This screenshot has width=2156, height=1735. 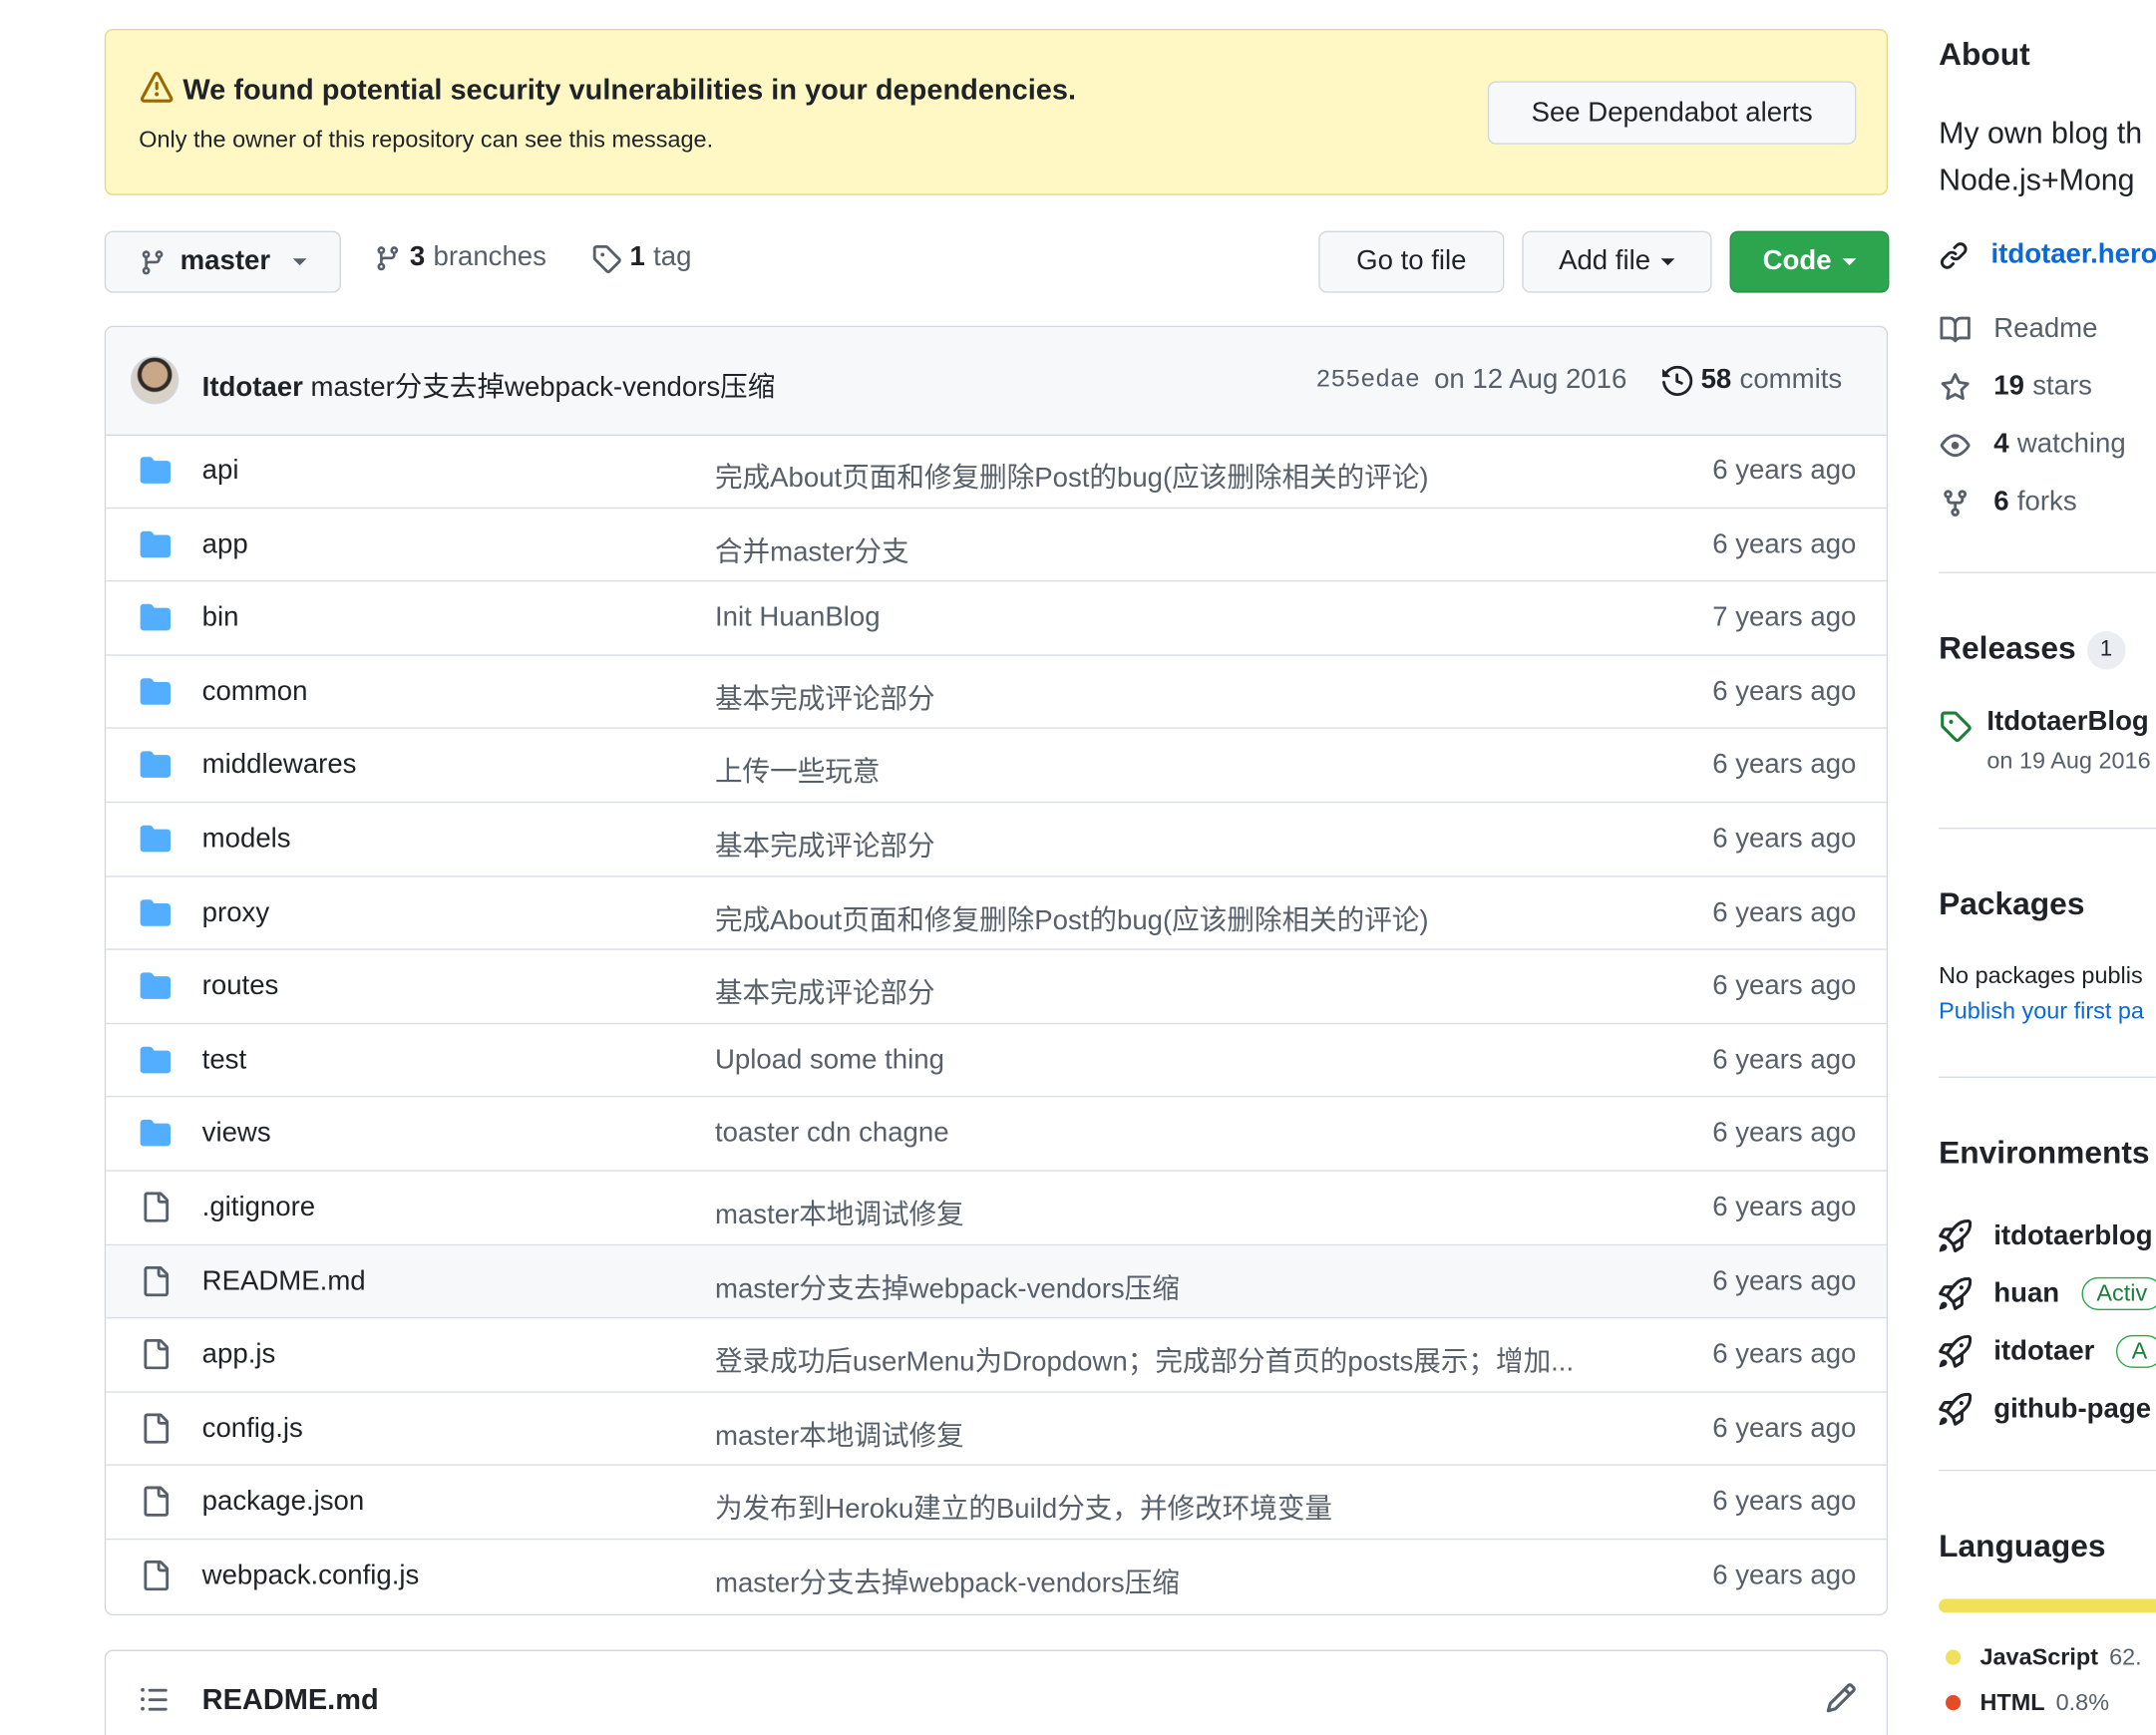 I want to click on file-name: api, so click(x=221, y=471).